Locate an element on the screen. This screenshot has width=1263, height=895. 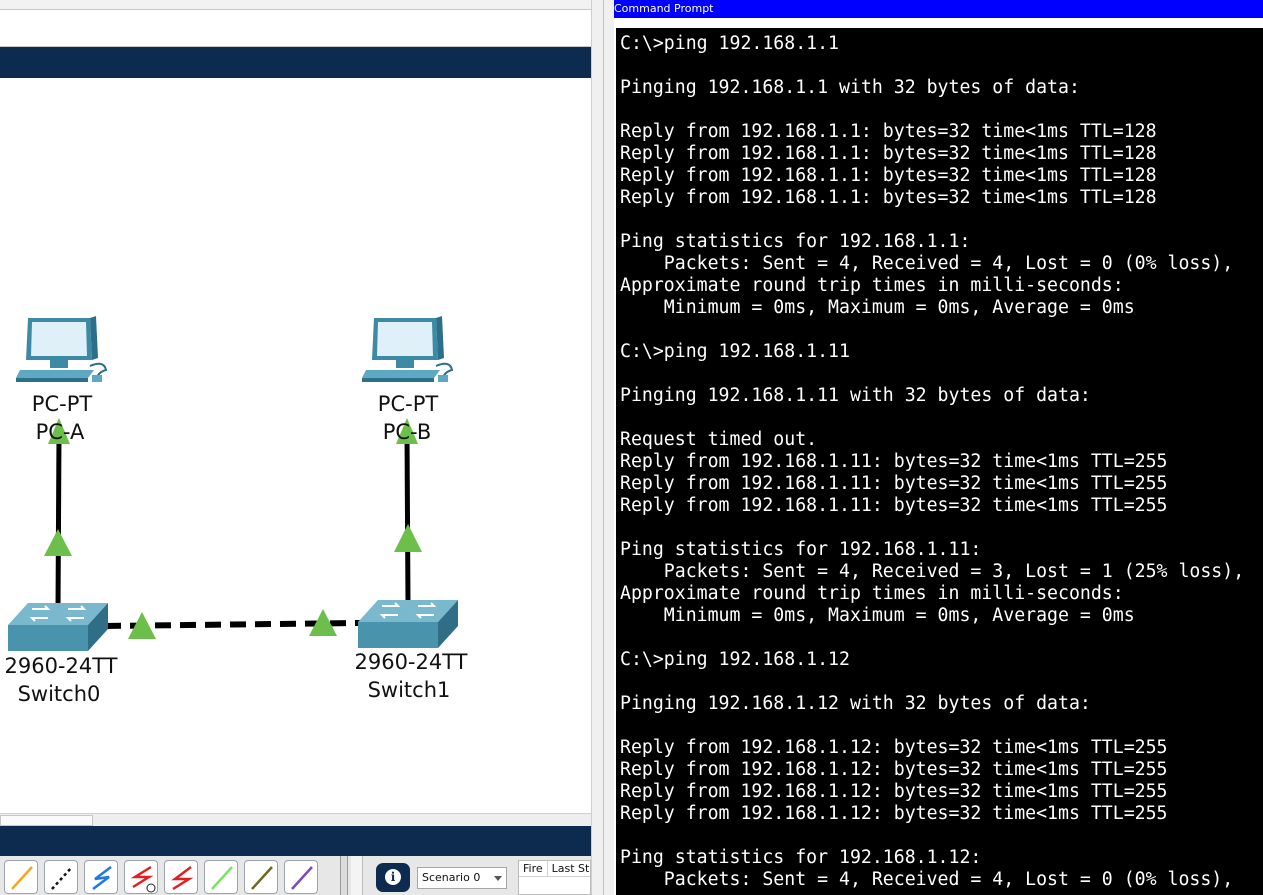
chevron-down-icon is located at coordinates (498, 878).